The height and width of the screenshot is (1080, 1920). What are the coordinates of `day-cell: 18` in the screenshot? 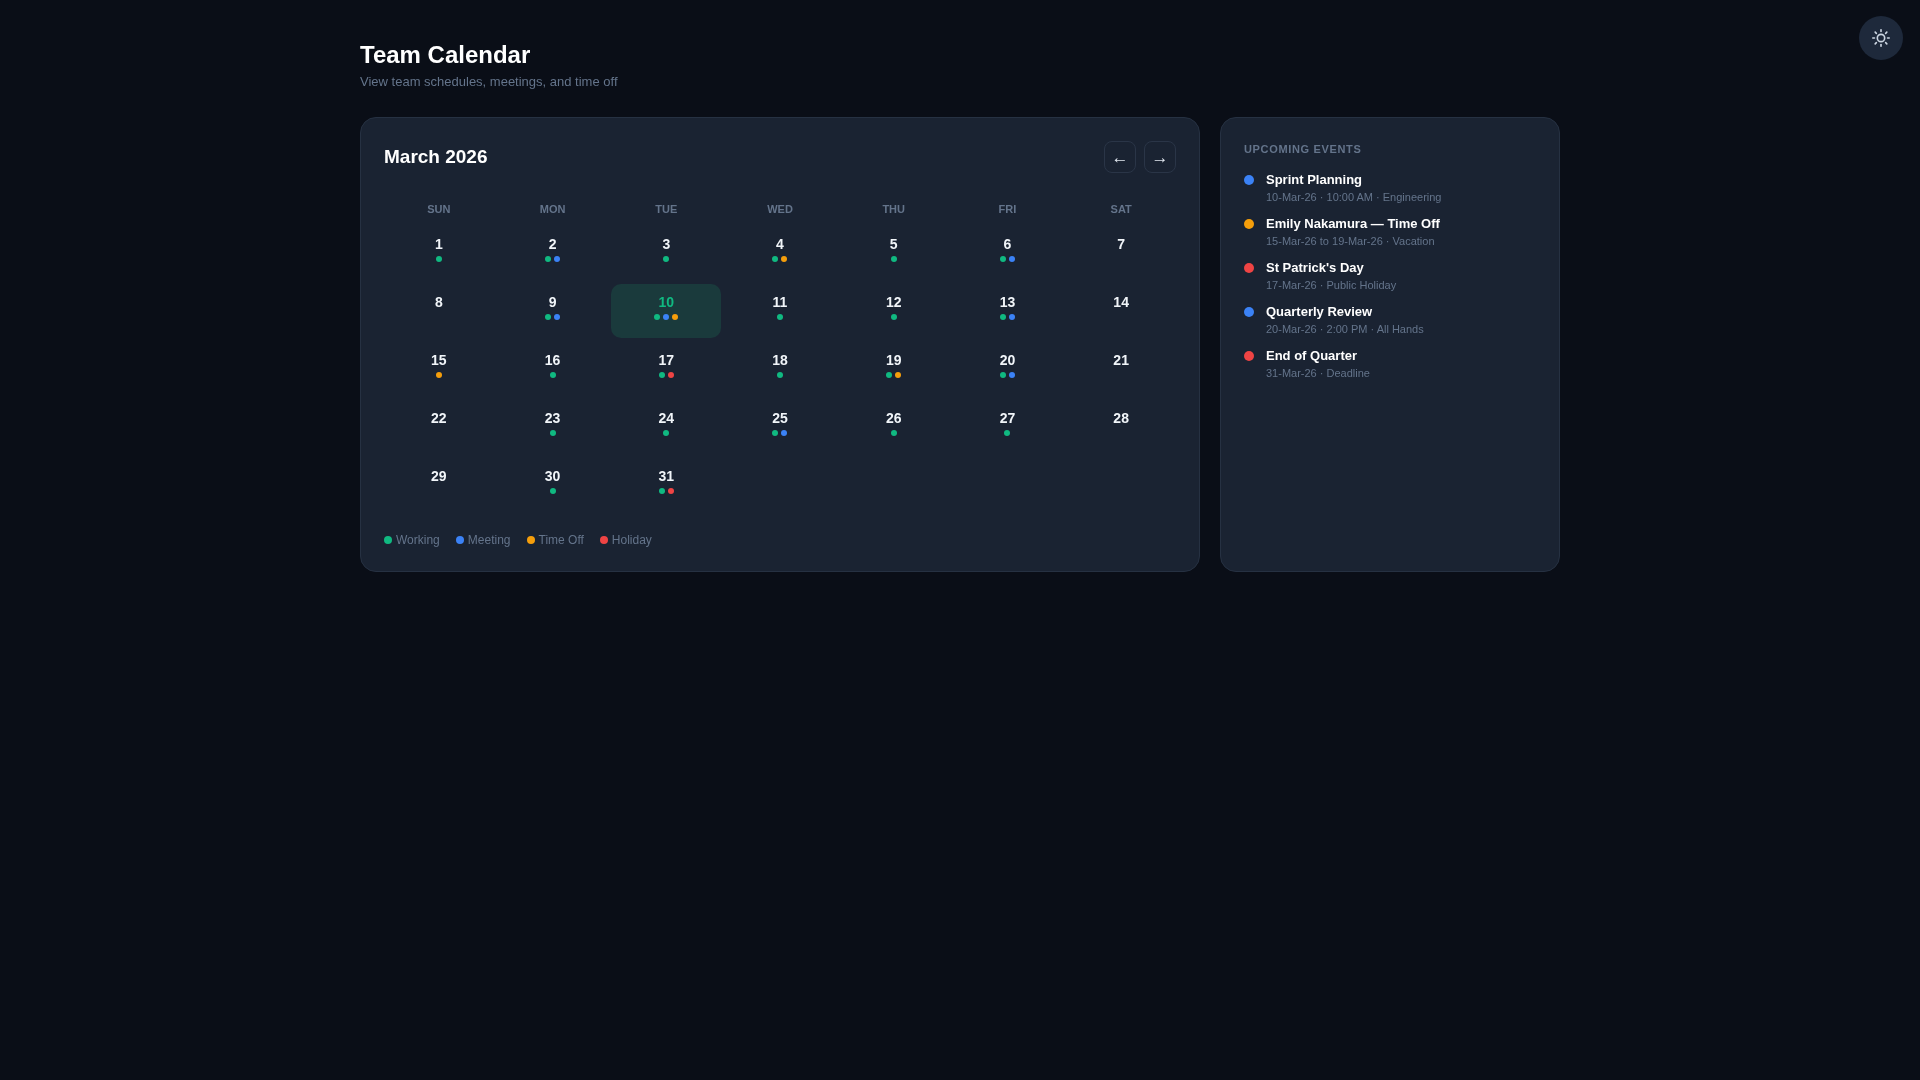 It's located at (780, 369).